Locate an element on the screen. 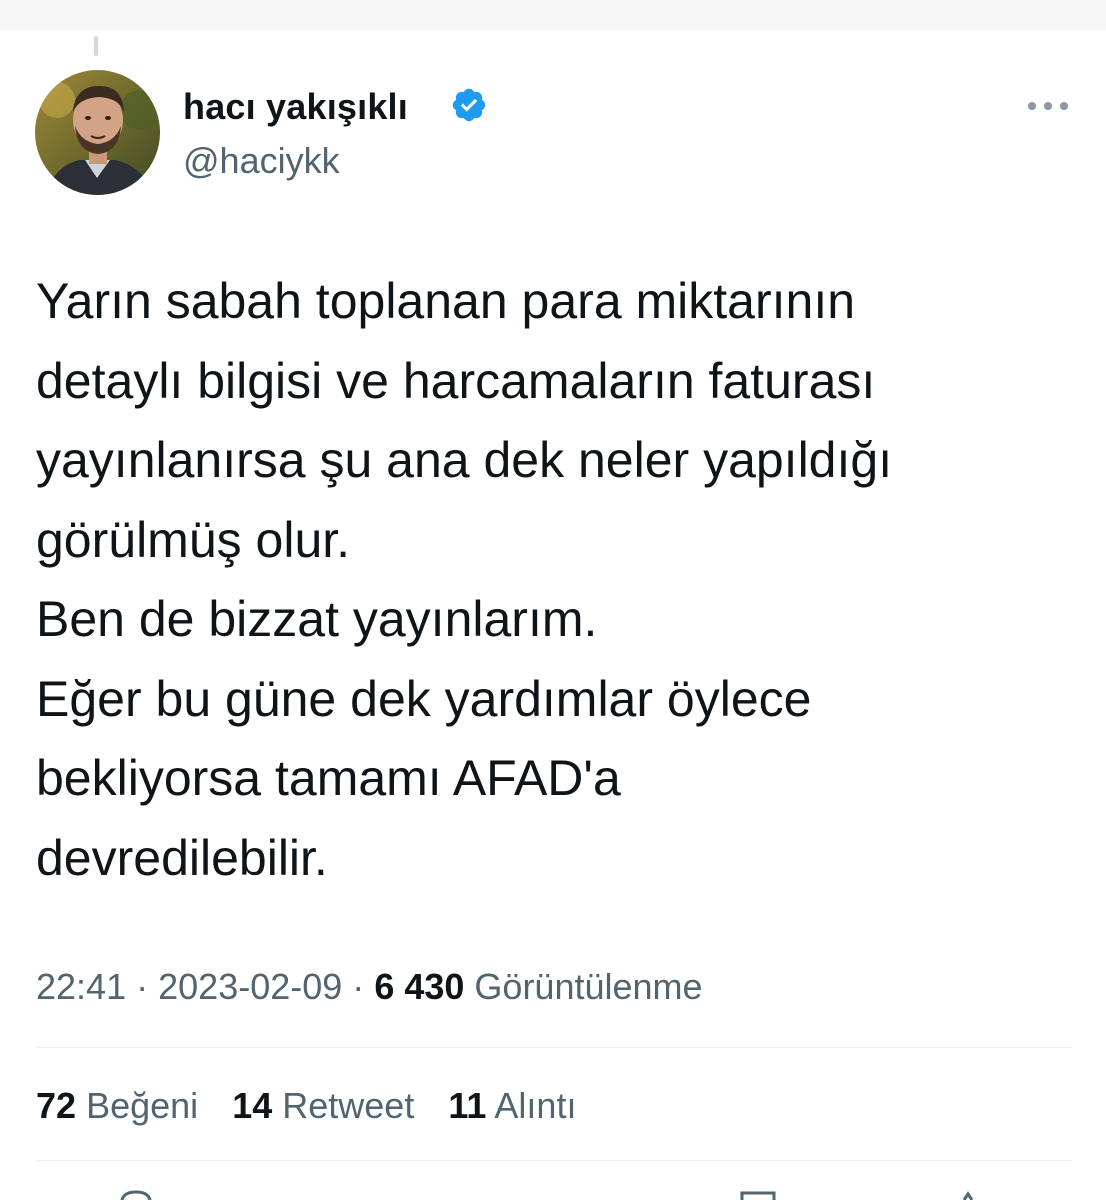 The width and height of the screenshot is (1106, 1200). retweets-label: Retweet is located at coordinates (348, 1105).